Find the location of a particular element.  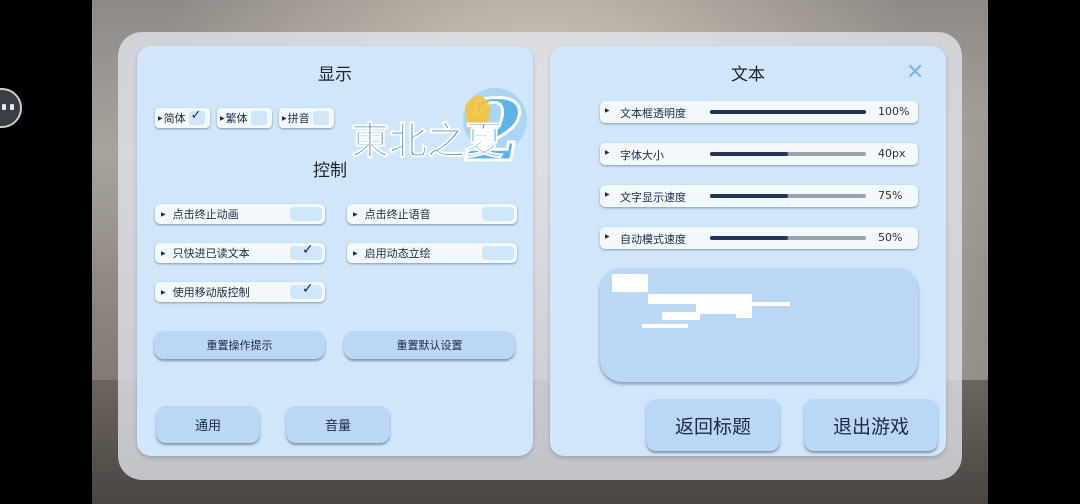

slider-value: 50% is located at coordinates (890, 237).